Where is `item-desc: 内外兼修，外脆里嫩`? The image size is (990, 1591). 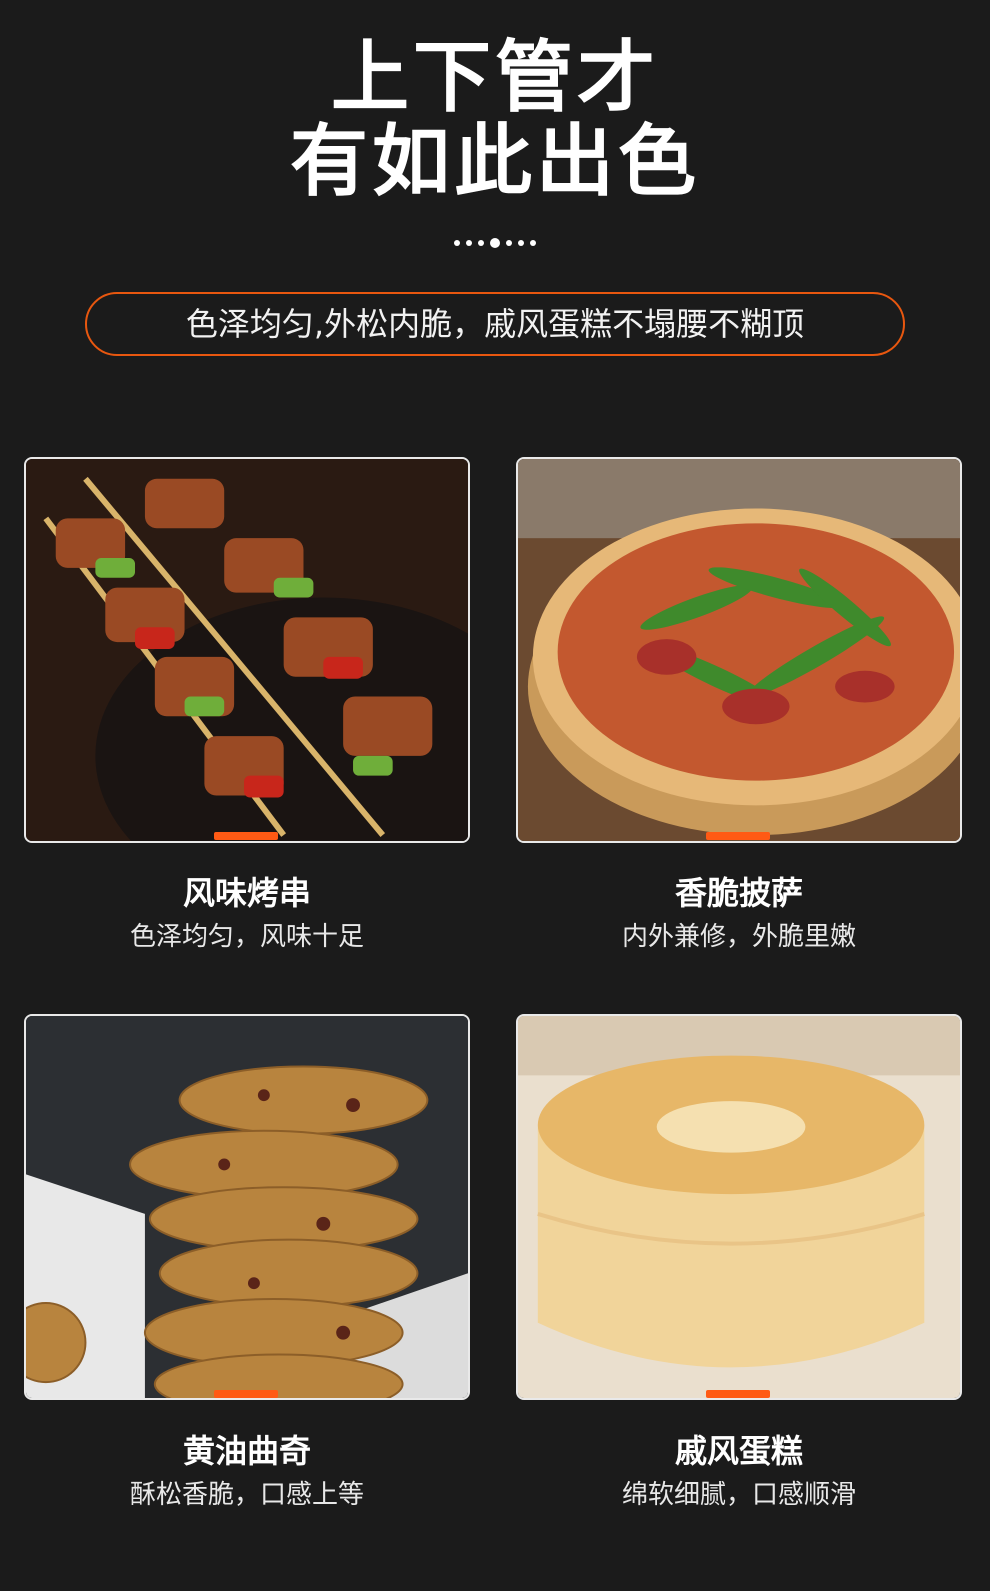 item-desc: 内外兼修，外脆里嫩 is located at coordinates (738, 937).